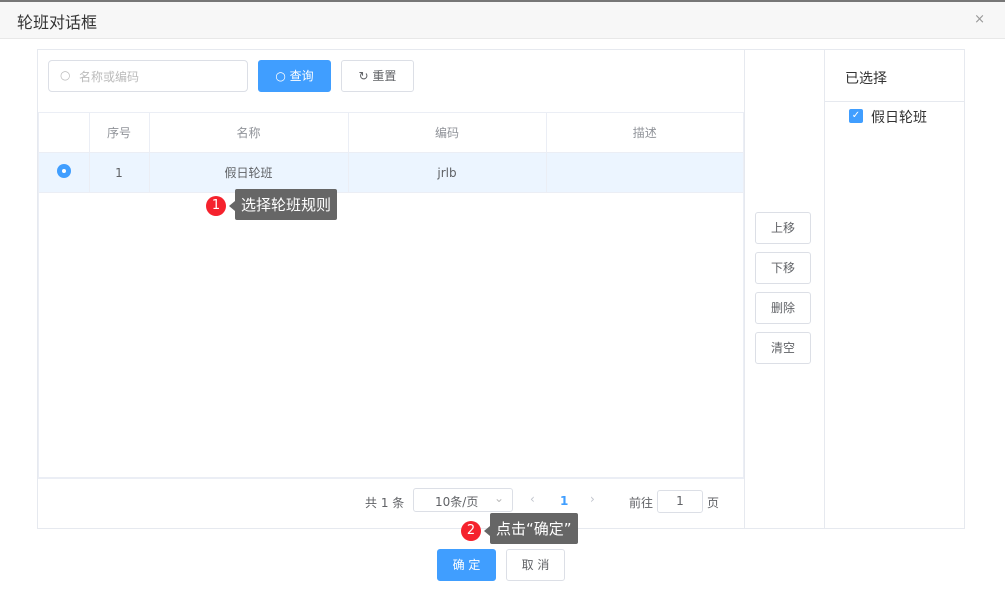  I want to click on query-button: ○ 查询, so click(294, 76).